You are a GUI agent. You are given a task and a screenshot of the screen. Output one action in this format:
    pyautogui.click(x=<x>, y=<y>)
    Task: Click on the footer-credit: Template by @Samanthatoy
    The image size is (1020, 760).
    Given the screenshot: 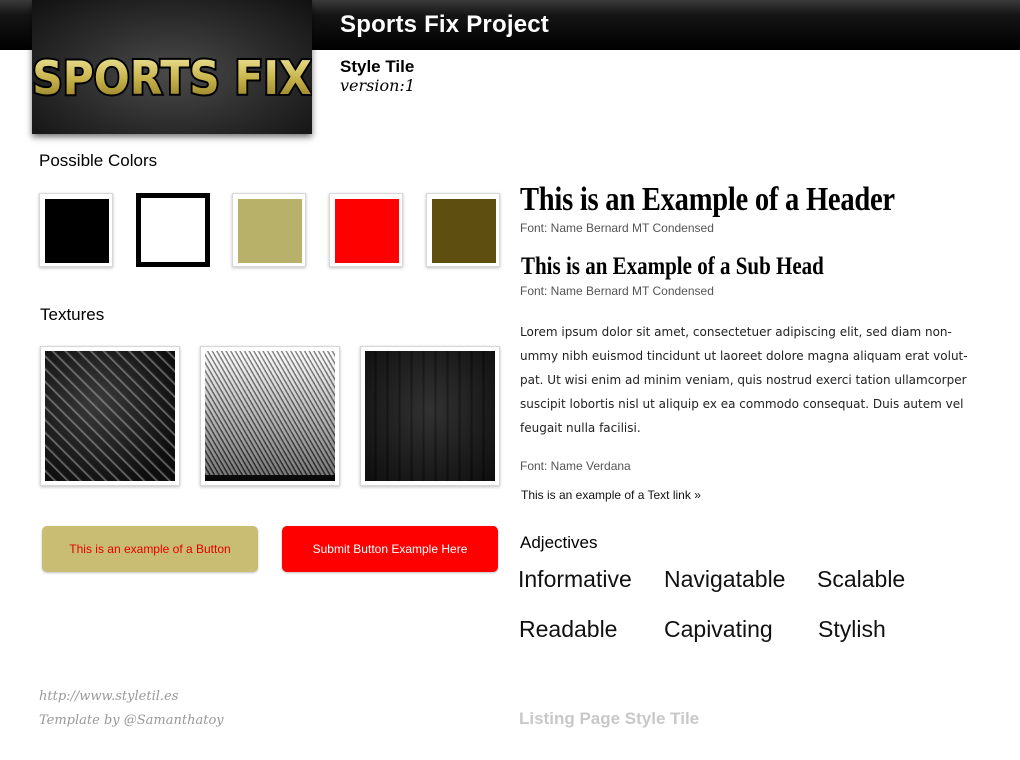 What is the action you would take?
    pyautogui.click(x=131, y=720)
    